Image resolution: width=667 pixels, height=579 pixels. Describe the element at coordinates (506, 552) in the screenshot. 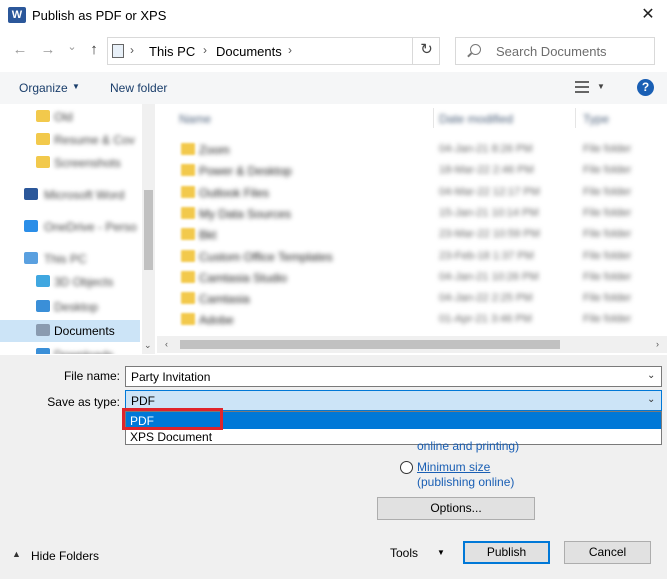

I see `publish-button: Publish` at that location.